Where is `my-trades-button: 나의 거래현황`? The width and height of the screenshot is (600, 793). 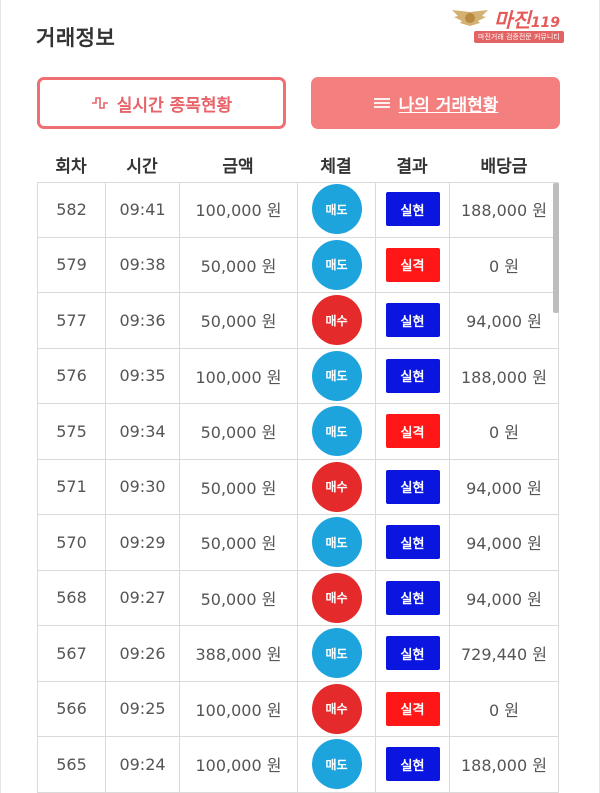 my-trades-button: 나의 거래현황 is located at coordinates (435, 103).